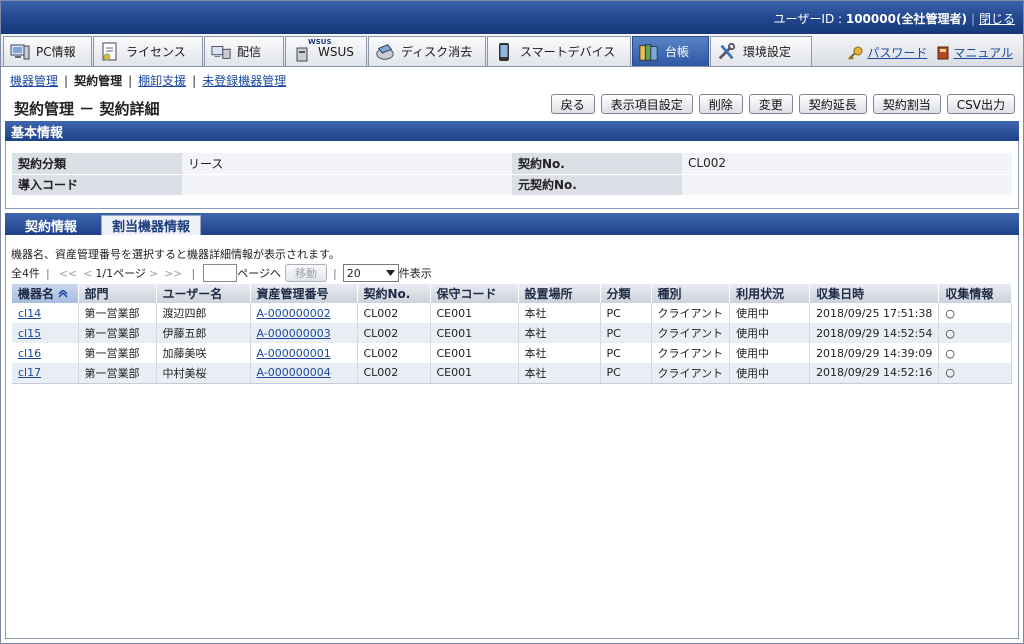 This screenshot has width=1024, height=644. What do you see at coordinates (975, 293) in the screenshot?
I see `column-header-collected-info: 収集情報` at bounding box center [975, 293].